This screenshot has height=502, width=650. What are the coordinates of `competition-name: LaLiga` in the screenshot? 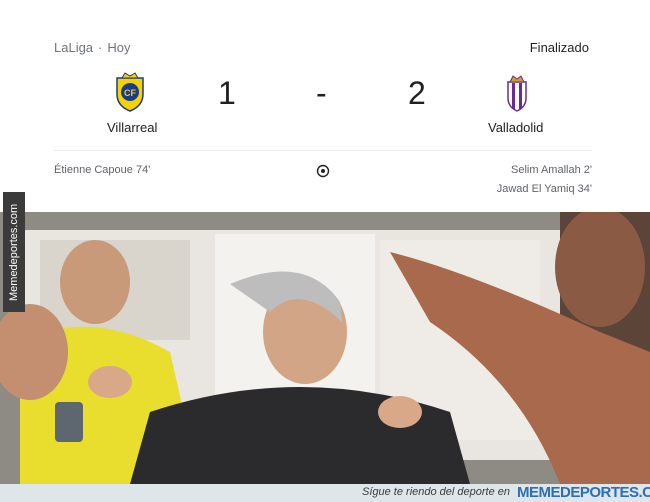 It's located at (73, 47).